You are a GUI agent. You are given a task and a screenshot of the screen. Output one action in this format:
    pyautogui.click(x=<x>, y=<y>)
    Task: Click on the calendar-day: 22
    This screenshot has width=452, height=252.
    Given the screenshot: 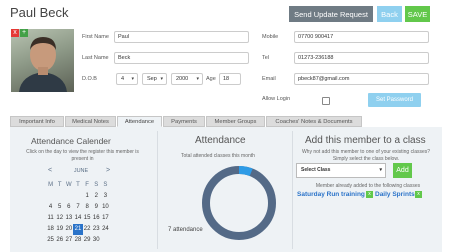 What is the action you would take?
    pyautogui.click(x=87, y=229)
    